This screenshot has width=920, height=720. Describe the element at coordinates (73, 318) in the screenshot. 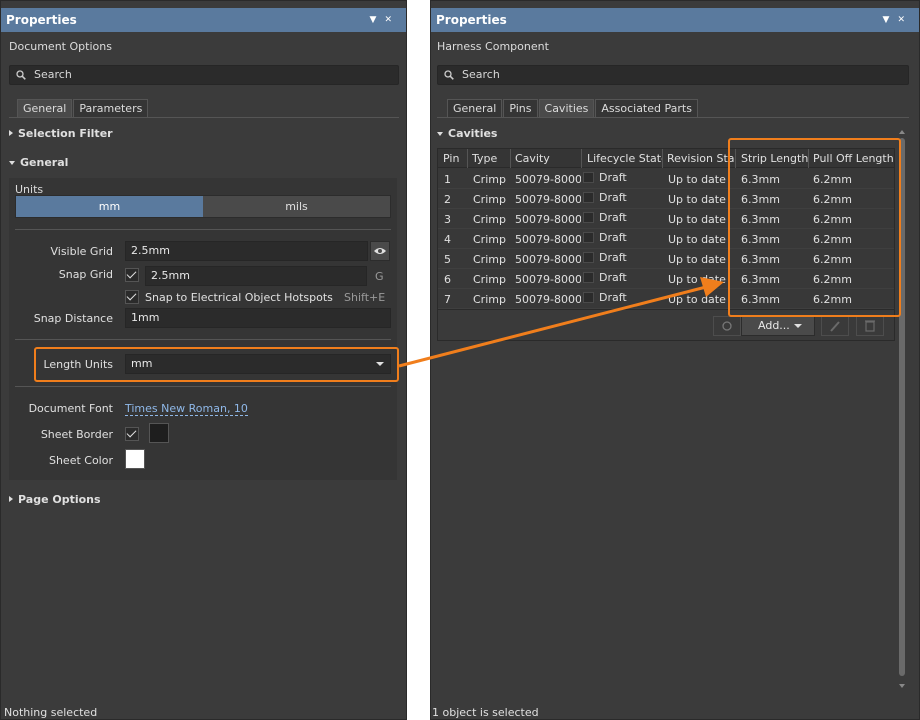

I see `snap-distance-label: Snap Distance` at that location.